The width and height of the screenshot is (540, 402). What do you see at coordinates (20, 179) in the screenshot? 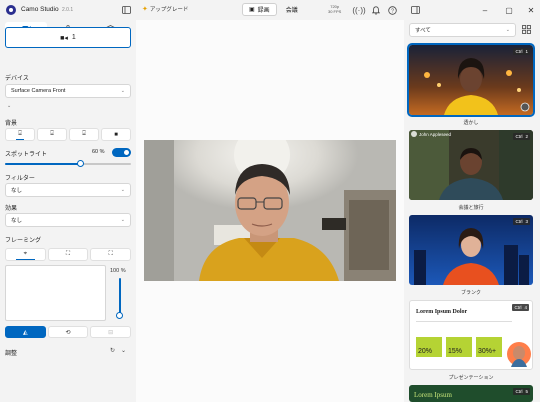
I see `filter-label: フィルター` at bounding box center [20, 179].